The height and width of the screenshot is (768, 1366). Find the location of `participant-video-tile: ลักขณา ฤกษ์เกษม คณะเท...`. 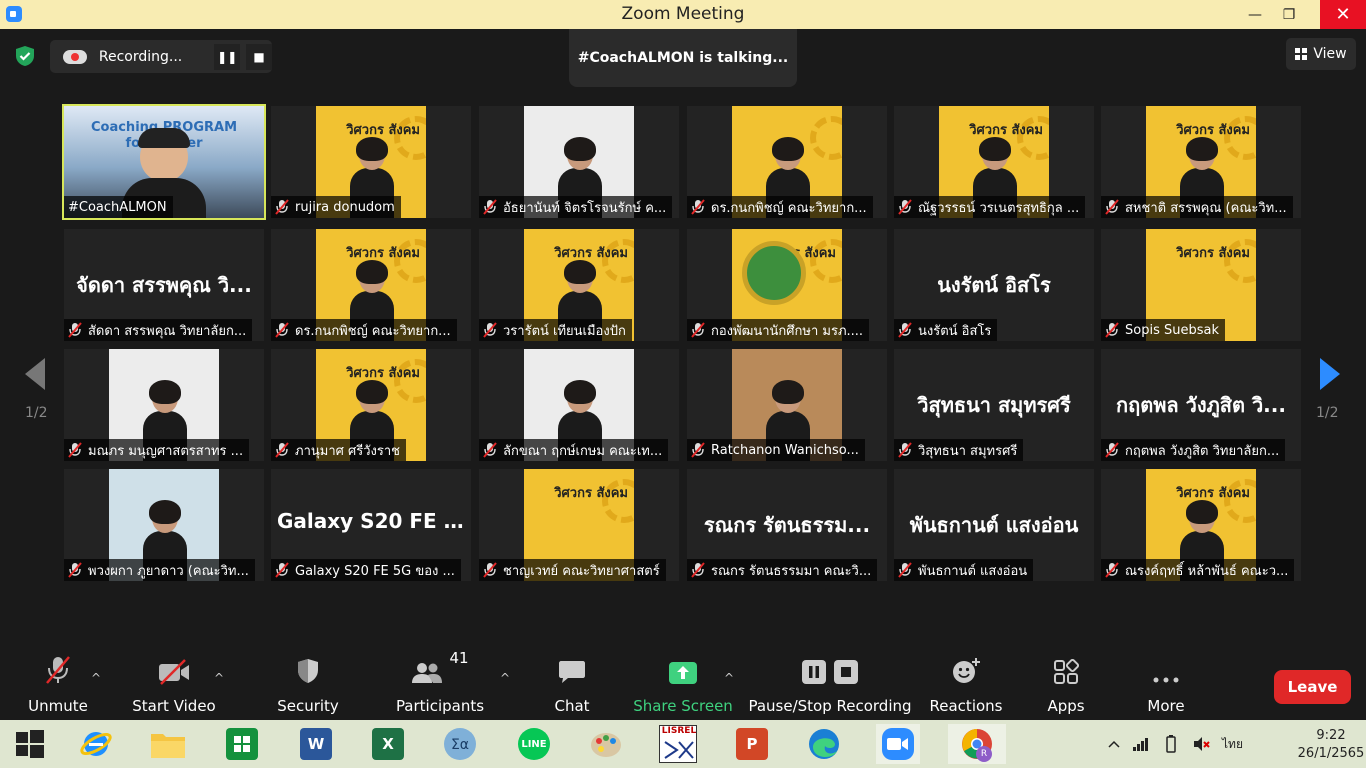

participant-video-tile: ลักขณา ฤกษ์เกษม คณะเท... is located at coordinates (579, 405).